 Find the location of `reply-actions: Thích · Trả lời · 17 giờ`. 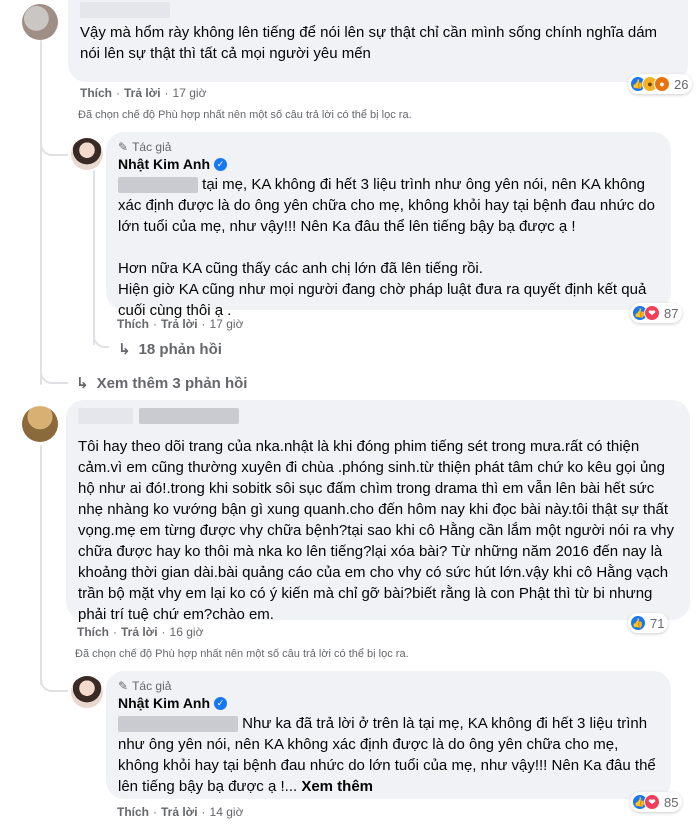

reply-actions: Thích · Trả lời · 17 giờ is located at coordinates (180, 324).